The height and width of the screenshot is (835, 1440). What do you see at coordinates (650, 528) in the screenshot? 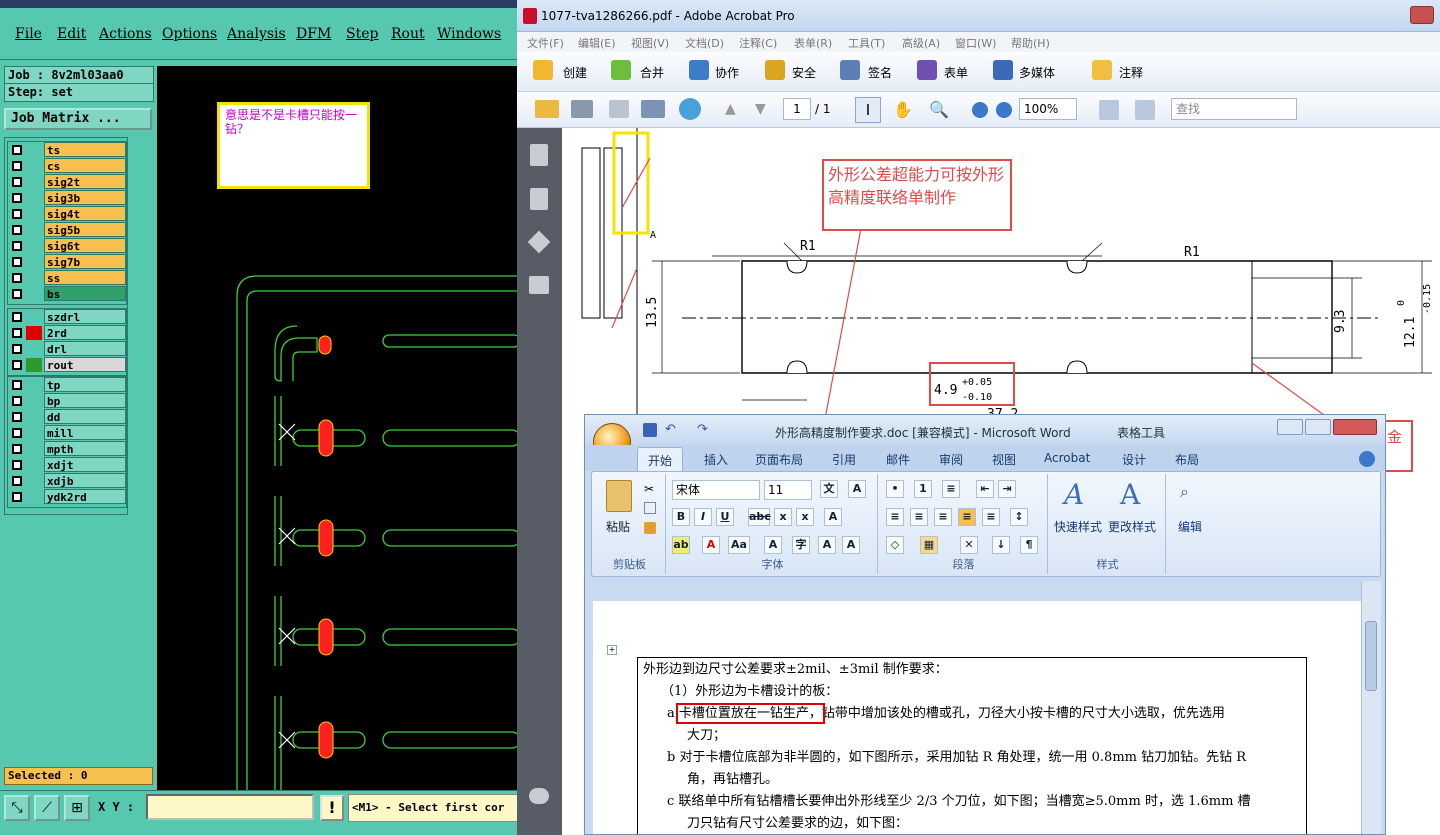
I see `format-painter-icon` at bounding box center [650, 528].